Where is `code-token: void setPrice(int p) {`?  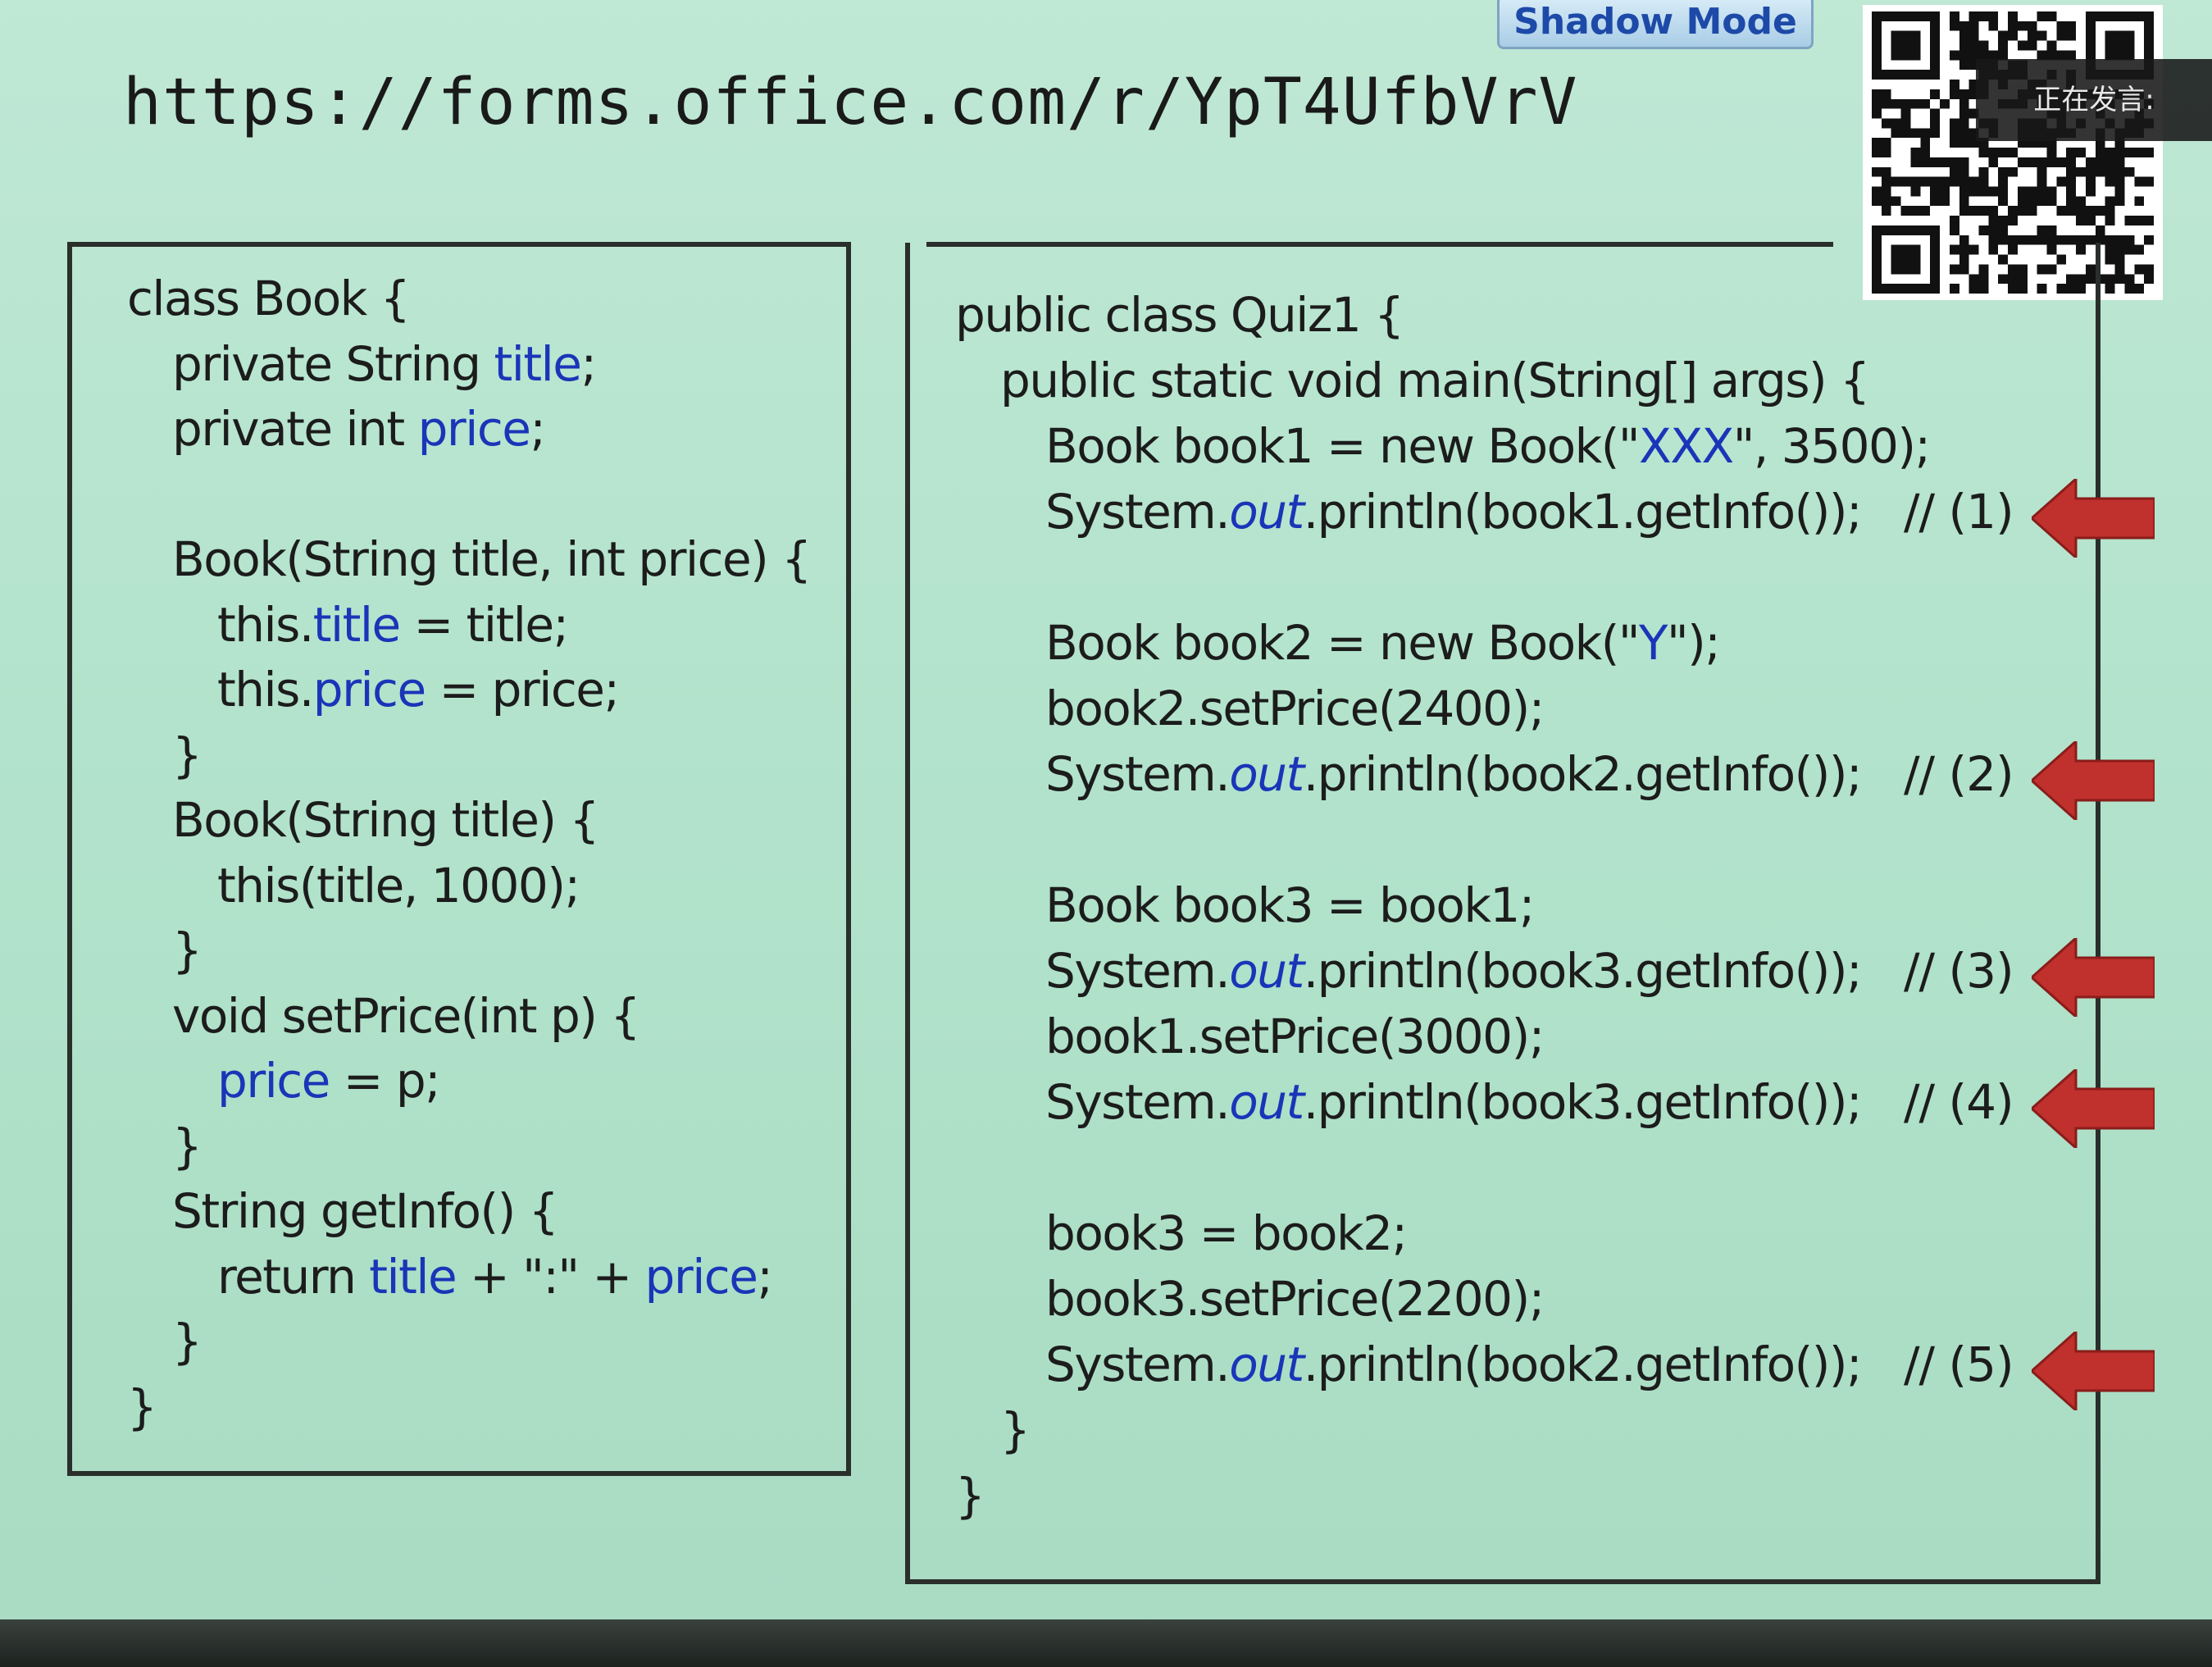
code-token: void setPrice(int p) { is located at coordinates (406, 1016).